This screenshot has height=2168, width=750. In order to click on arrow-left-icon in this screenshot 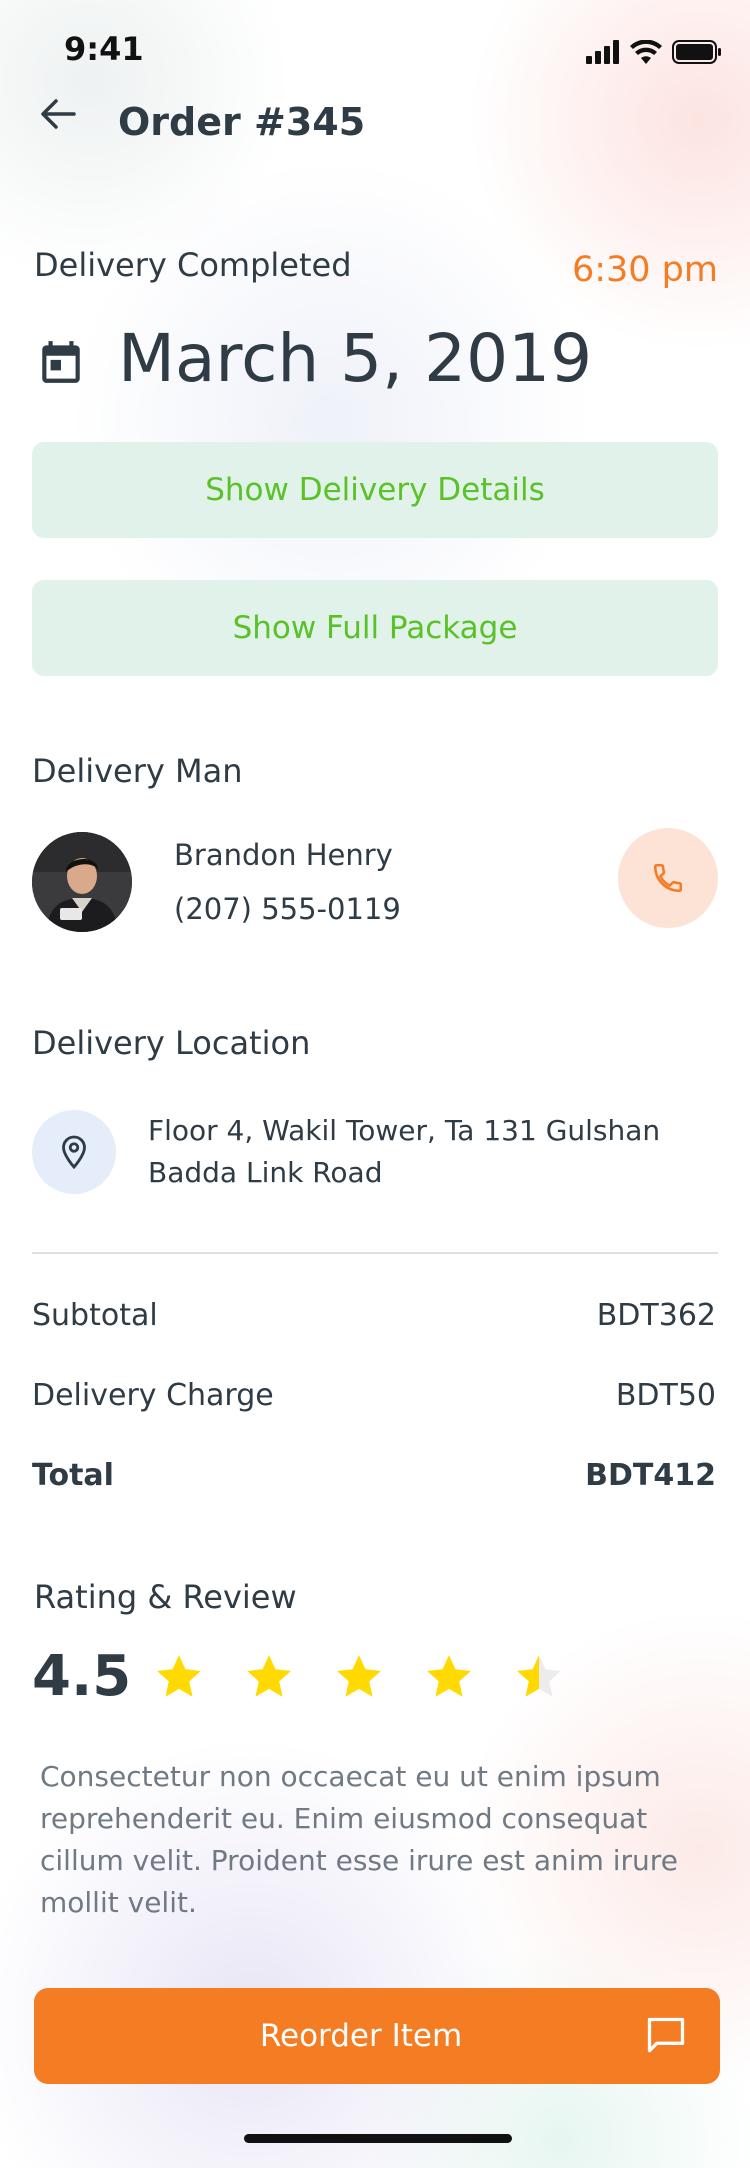, I will do `click(58, 114)`.